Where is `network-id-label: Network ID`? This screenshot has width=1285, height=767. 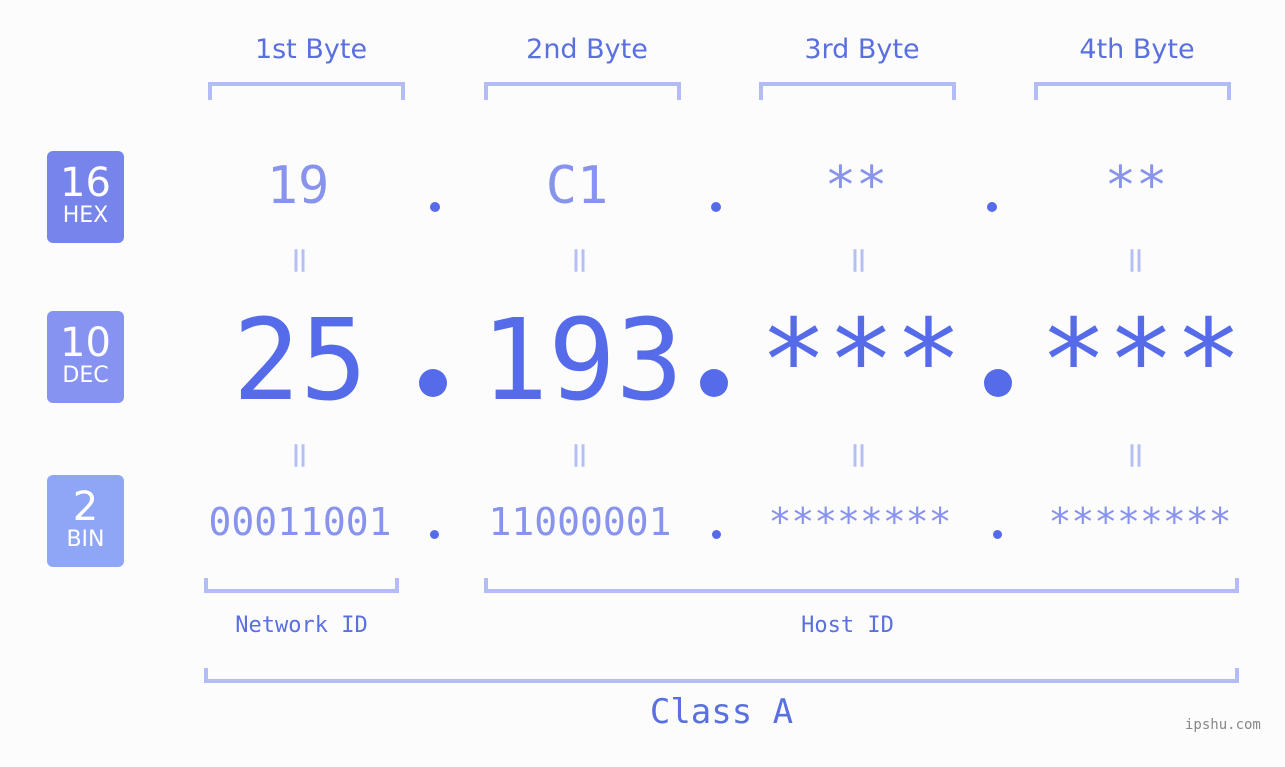 network-id-label: Network ID is located at coordinates (301, 625).